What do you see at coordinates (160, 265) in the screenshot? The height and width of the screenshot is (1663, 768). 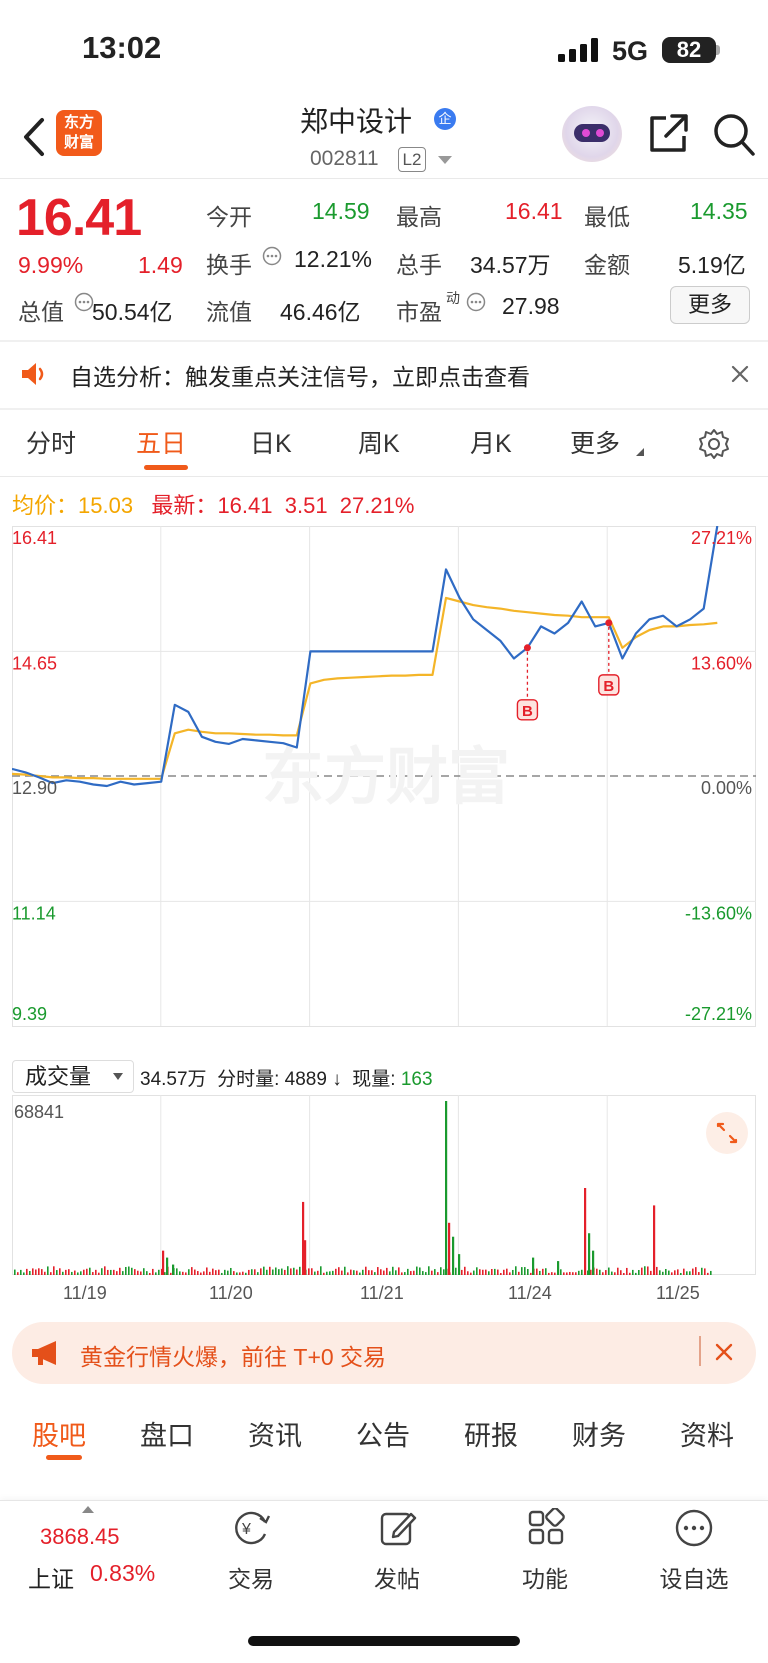 I see `change-amount: 1.49` at bounding box center [160, 265].